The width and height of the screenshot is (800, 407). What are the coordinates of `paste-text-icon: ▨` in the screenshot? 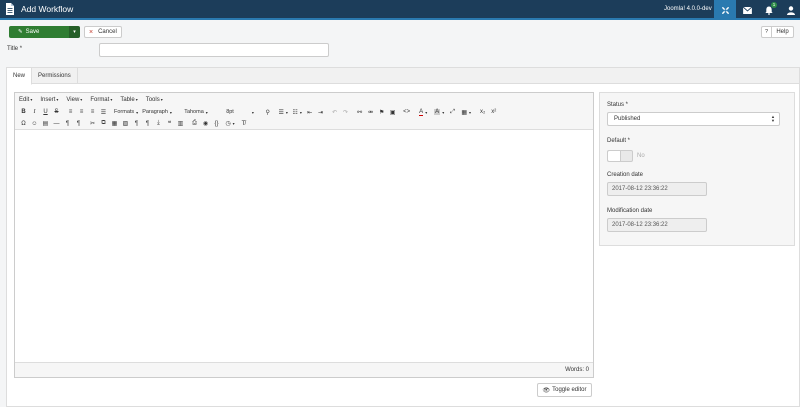 It's located at (125, 124).